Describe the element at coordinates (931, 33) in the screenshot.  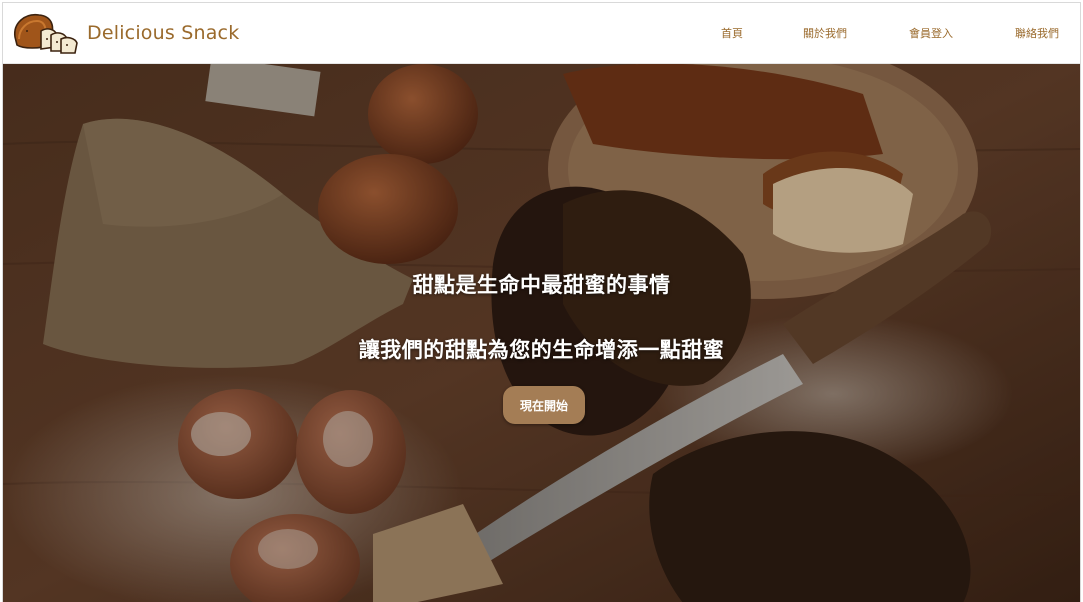
I see `nav-member-login: 會員登入` at that location.